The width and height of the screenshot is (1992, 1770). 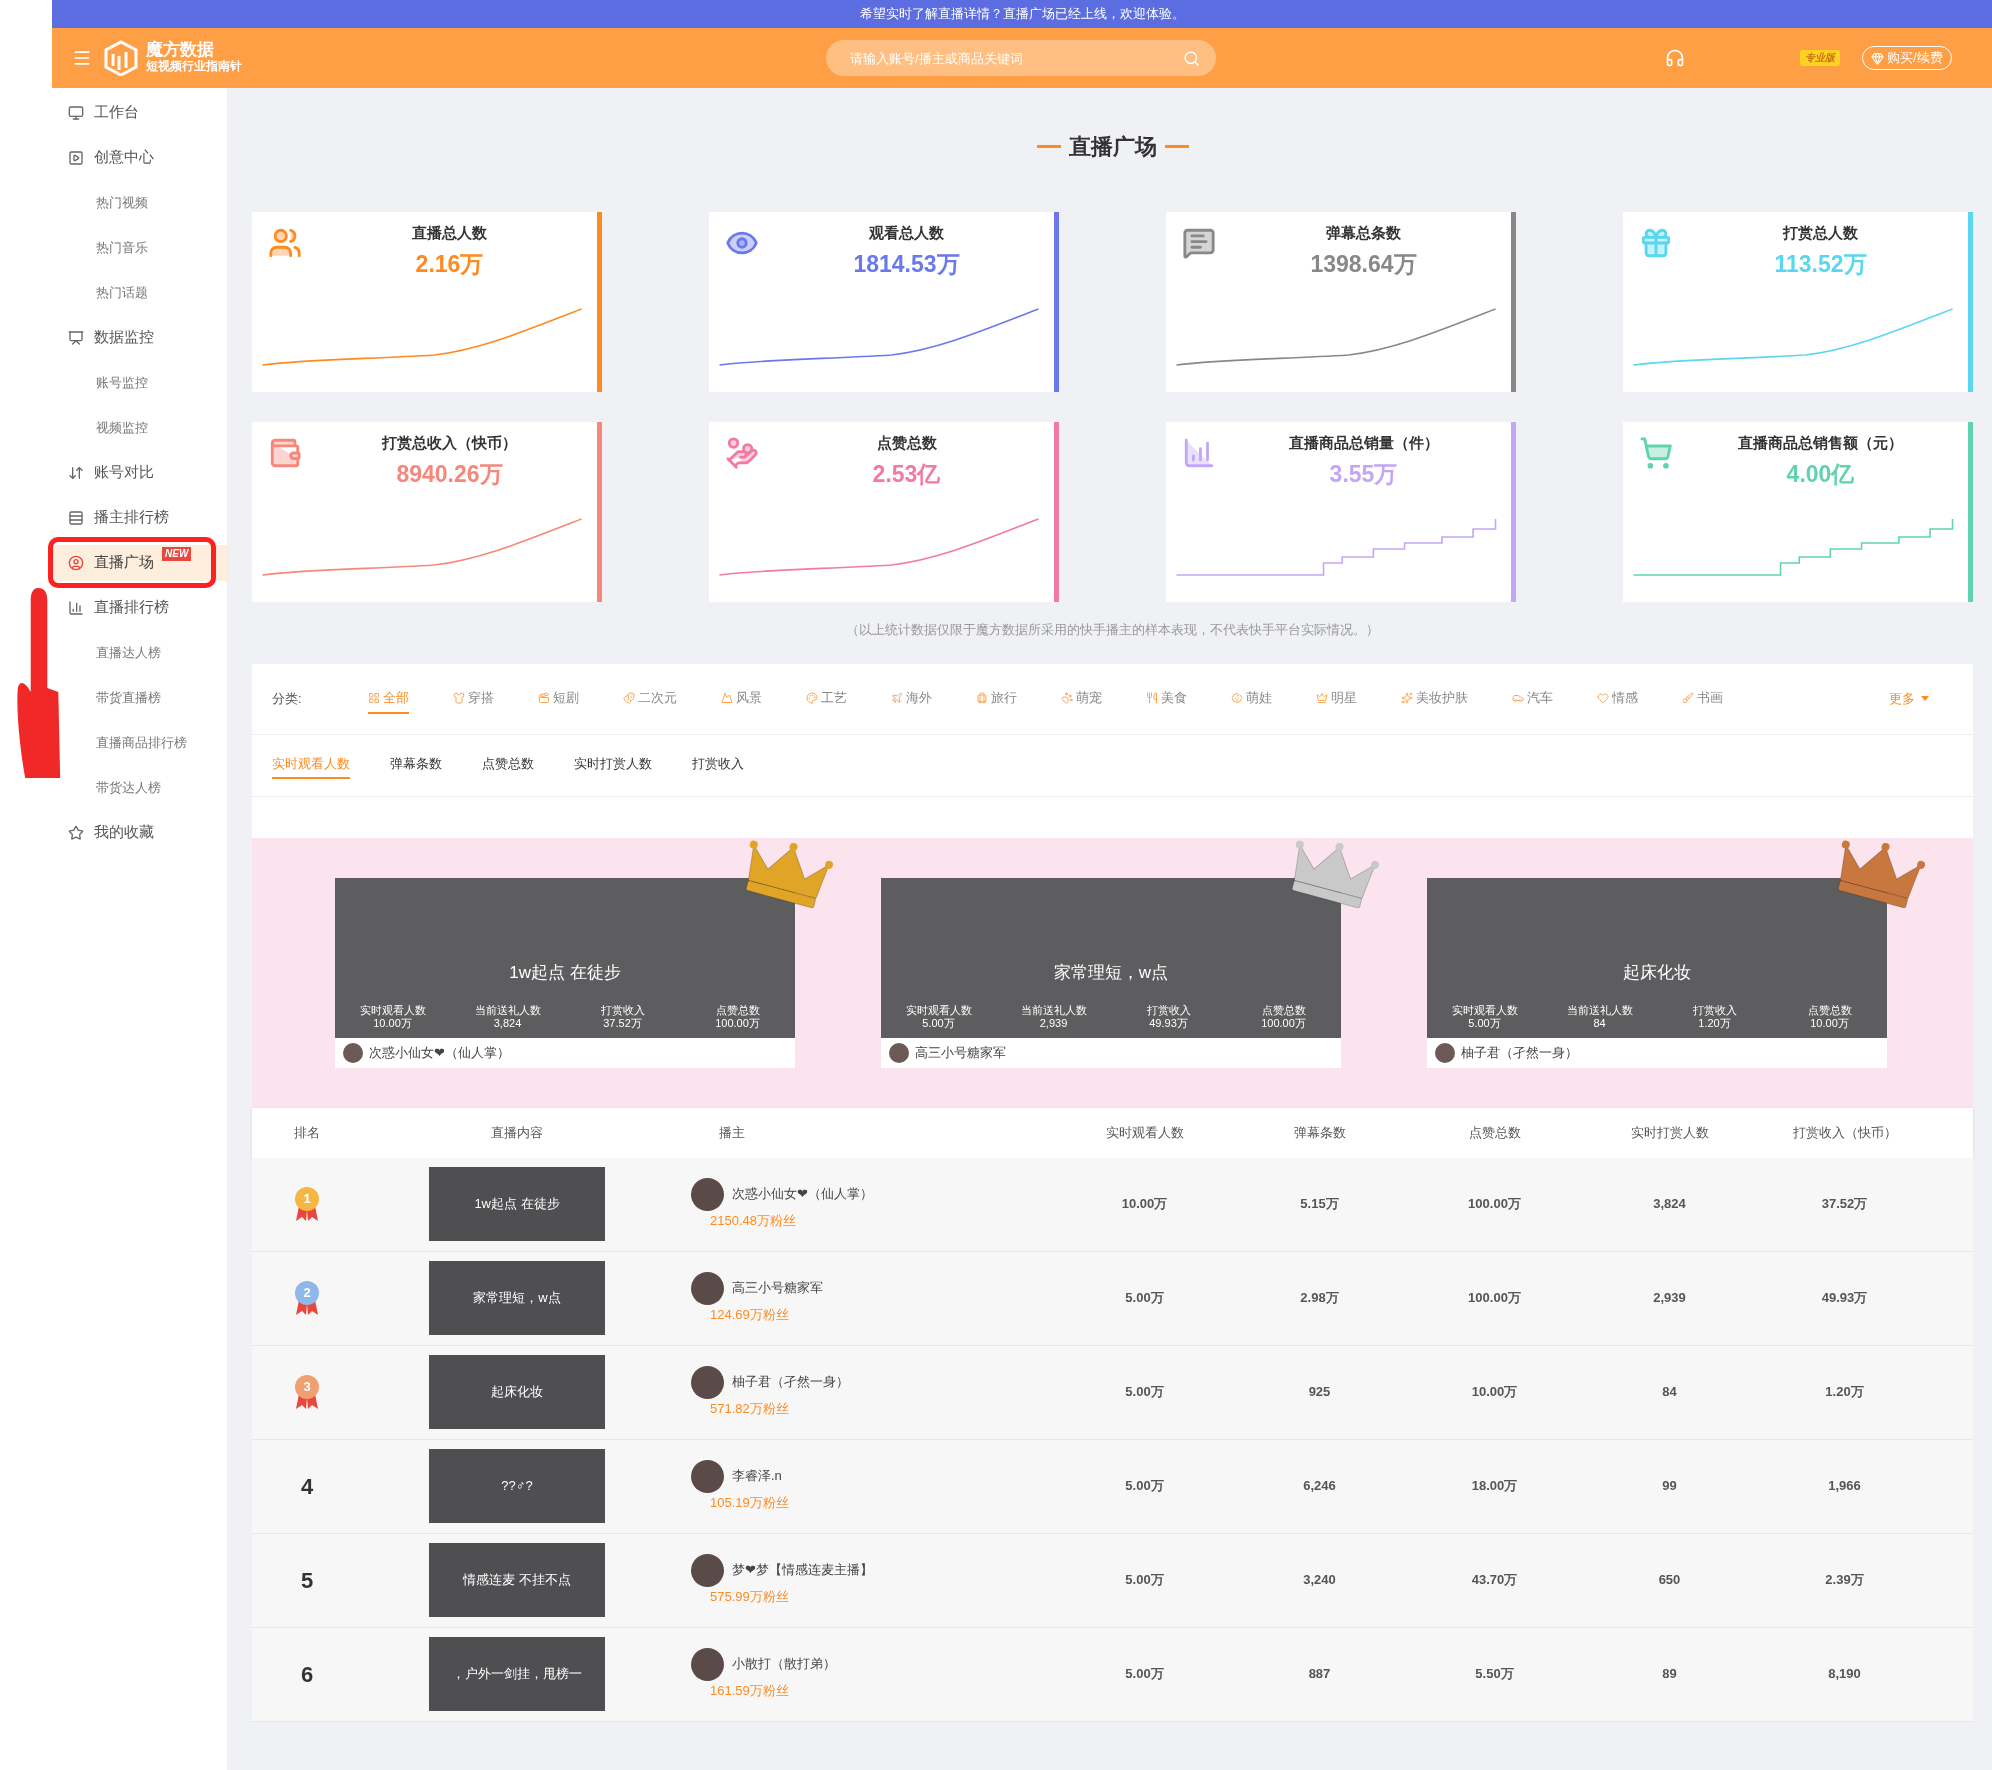 What do you see at coordinates (1081, 698) in the screenshot?
I see `category-tab: 萌宠` at bounding box center [1081, 698].